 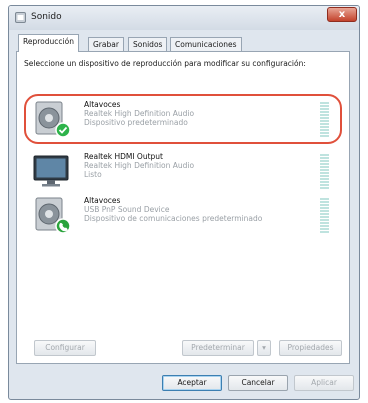 What do you see at coordinates (218, 348) in the screenshot?
I see `set-default-button: Predeterminar` at bounding box center [218, 348].